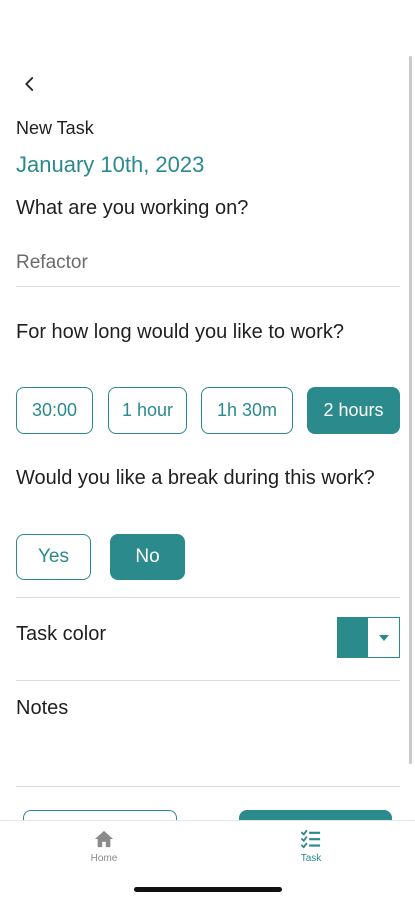 This screenshot has width=415, height=900. I want to click on page-title: New Task, so click(55, 128).